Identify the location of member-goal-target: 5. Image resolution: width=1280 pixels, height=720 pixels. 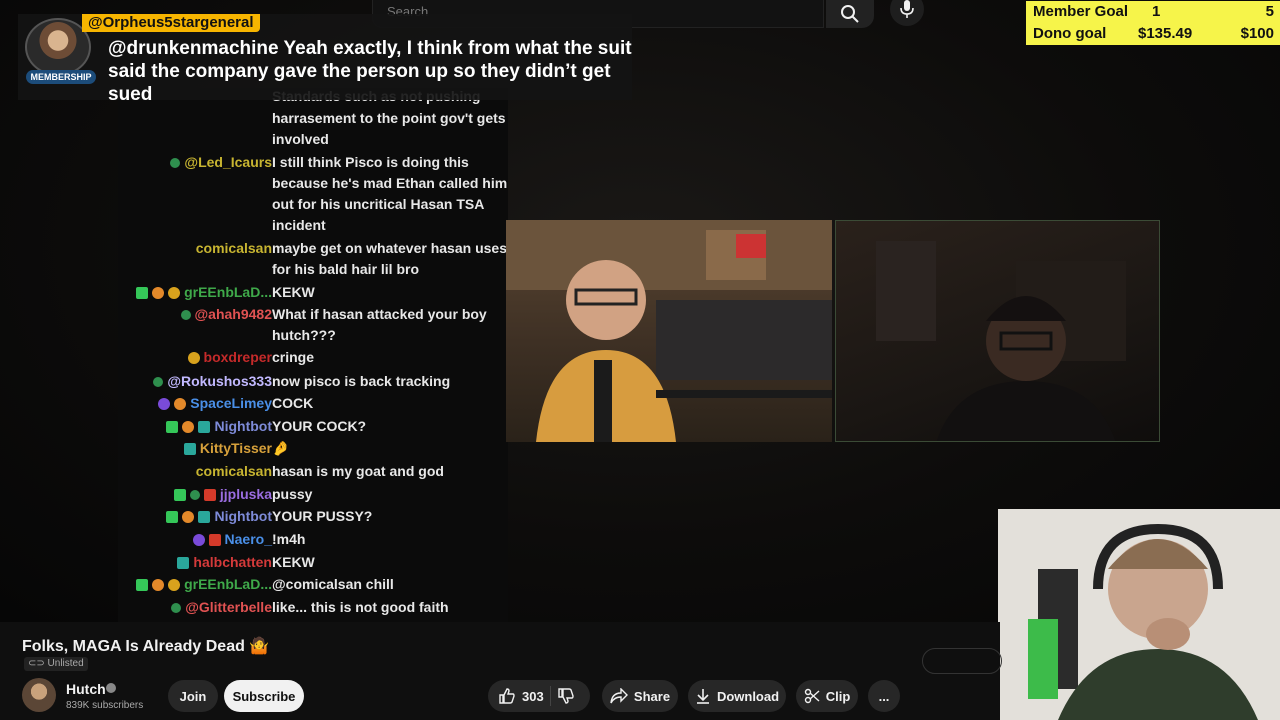
(1269, 11).